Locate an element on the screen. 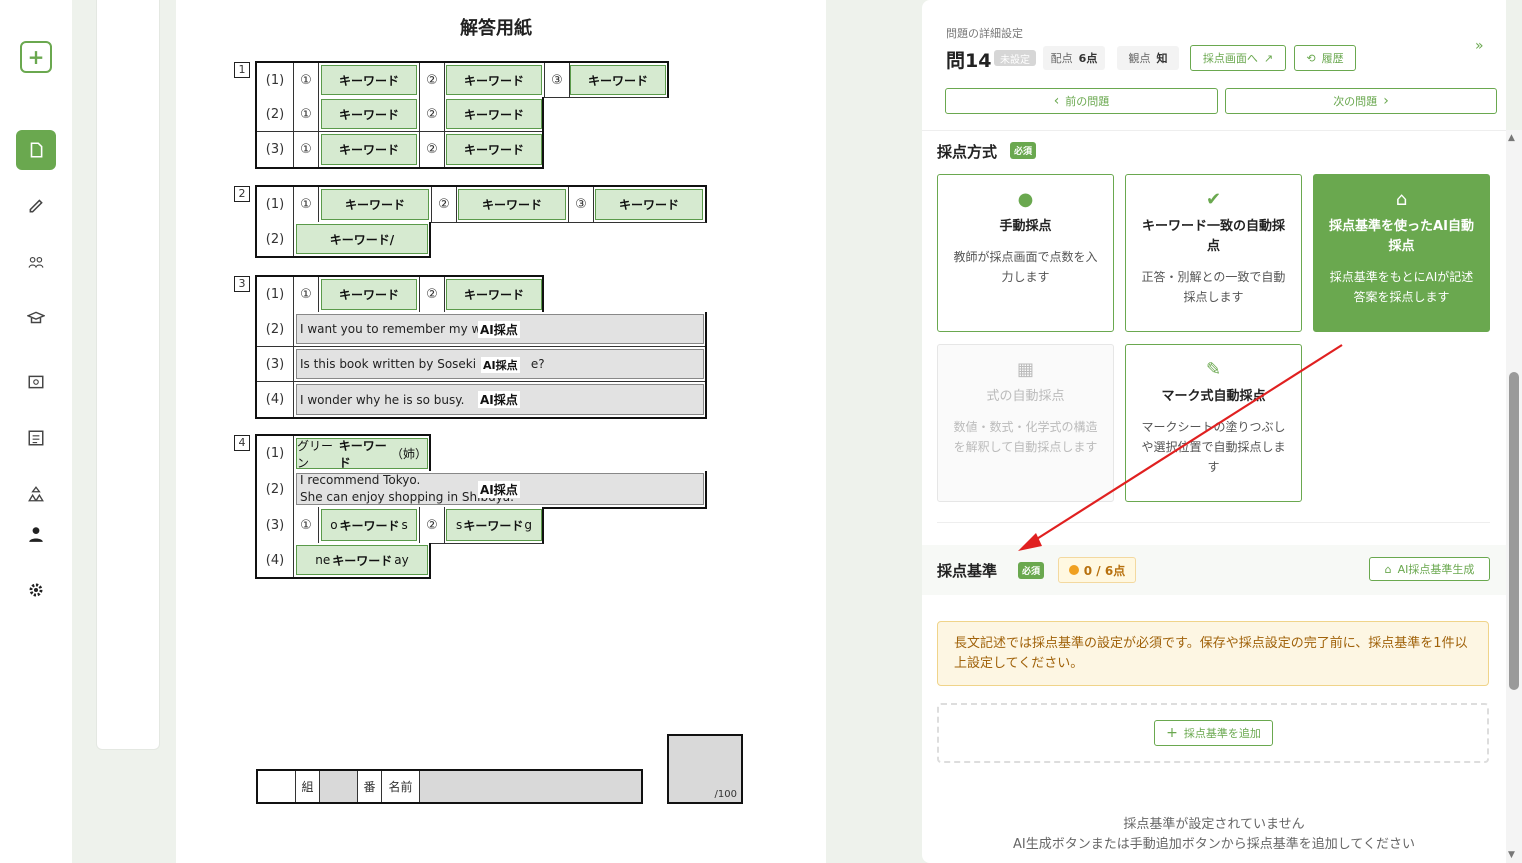 The image size is (1522, 863). answer-text: Is this book written by Soseki N is located at coordinates (394, 364).